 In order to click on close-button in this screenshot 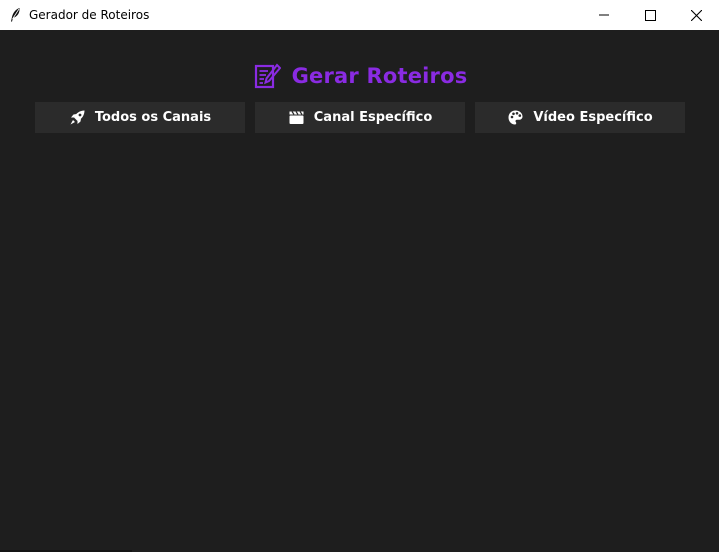, I will do `click(696, 15)`.